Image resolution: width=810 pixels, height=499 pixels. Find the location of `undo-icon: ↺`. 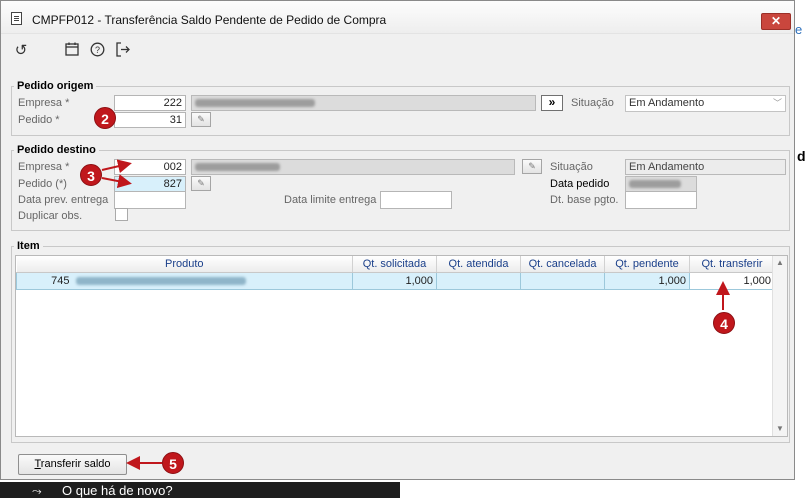

undo-icon: ↺ is located at coordinates (21, 51).